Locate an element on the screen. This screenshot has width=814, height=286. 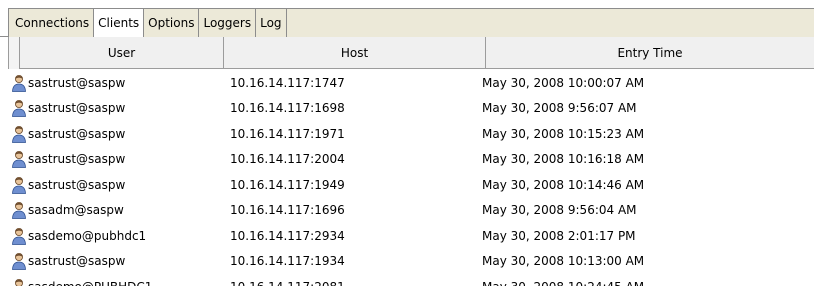
cell-host: 10.16.14.117:1949 is located at coordinates (287, 184).